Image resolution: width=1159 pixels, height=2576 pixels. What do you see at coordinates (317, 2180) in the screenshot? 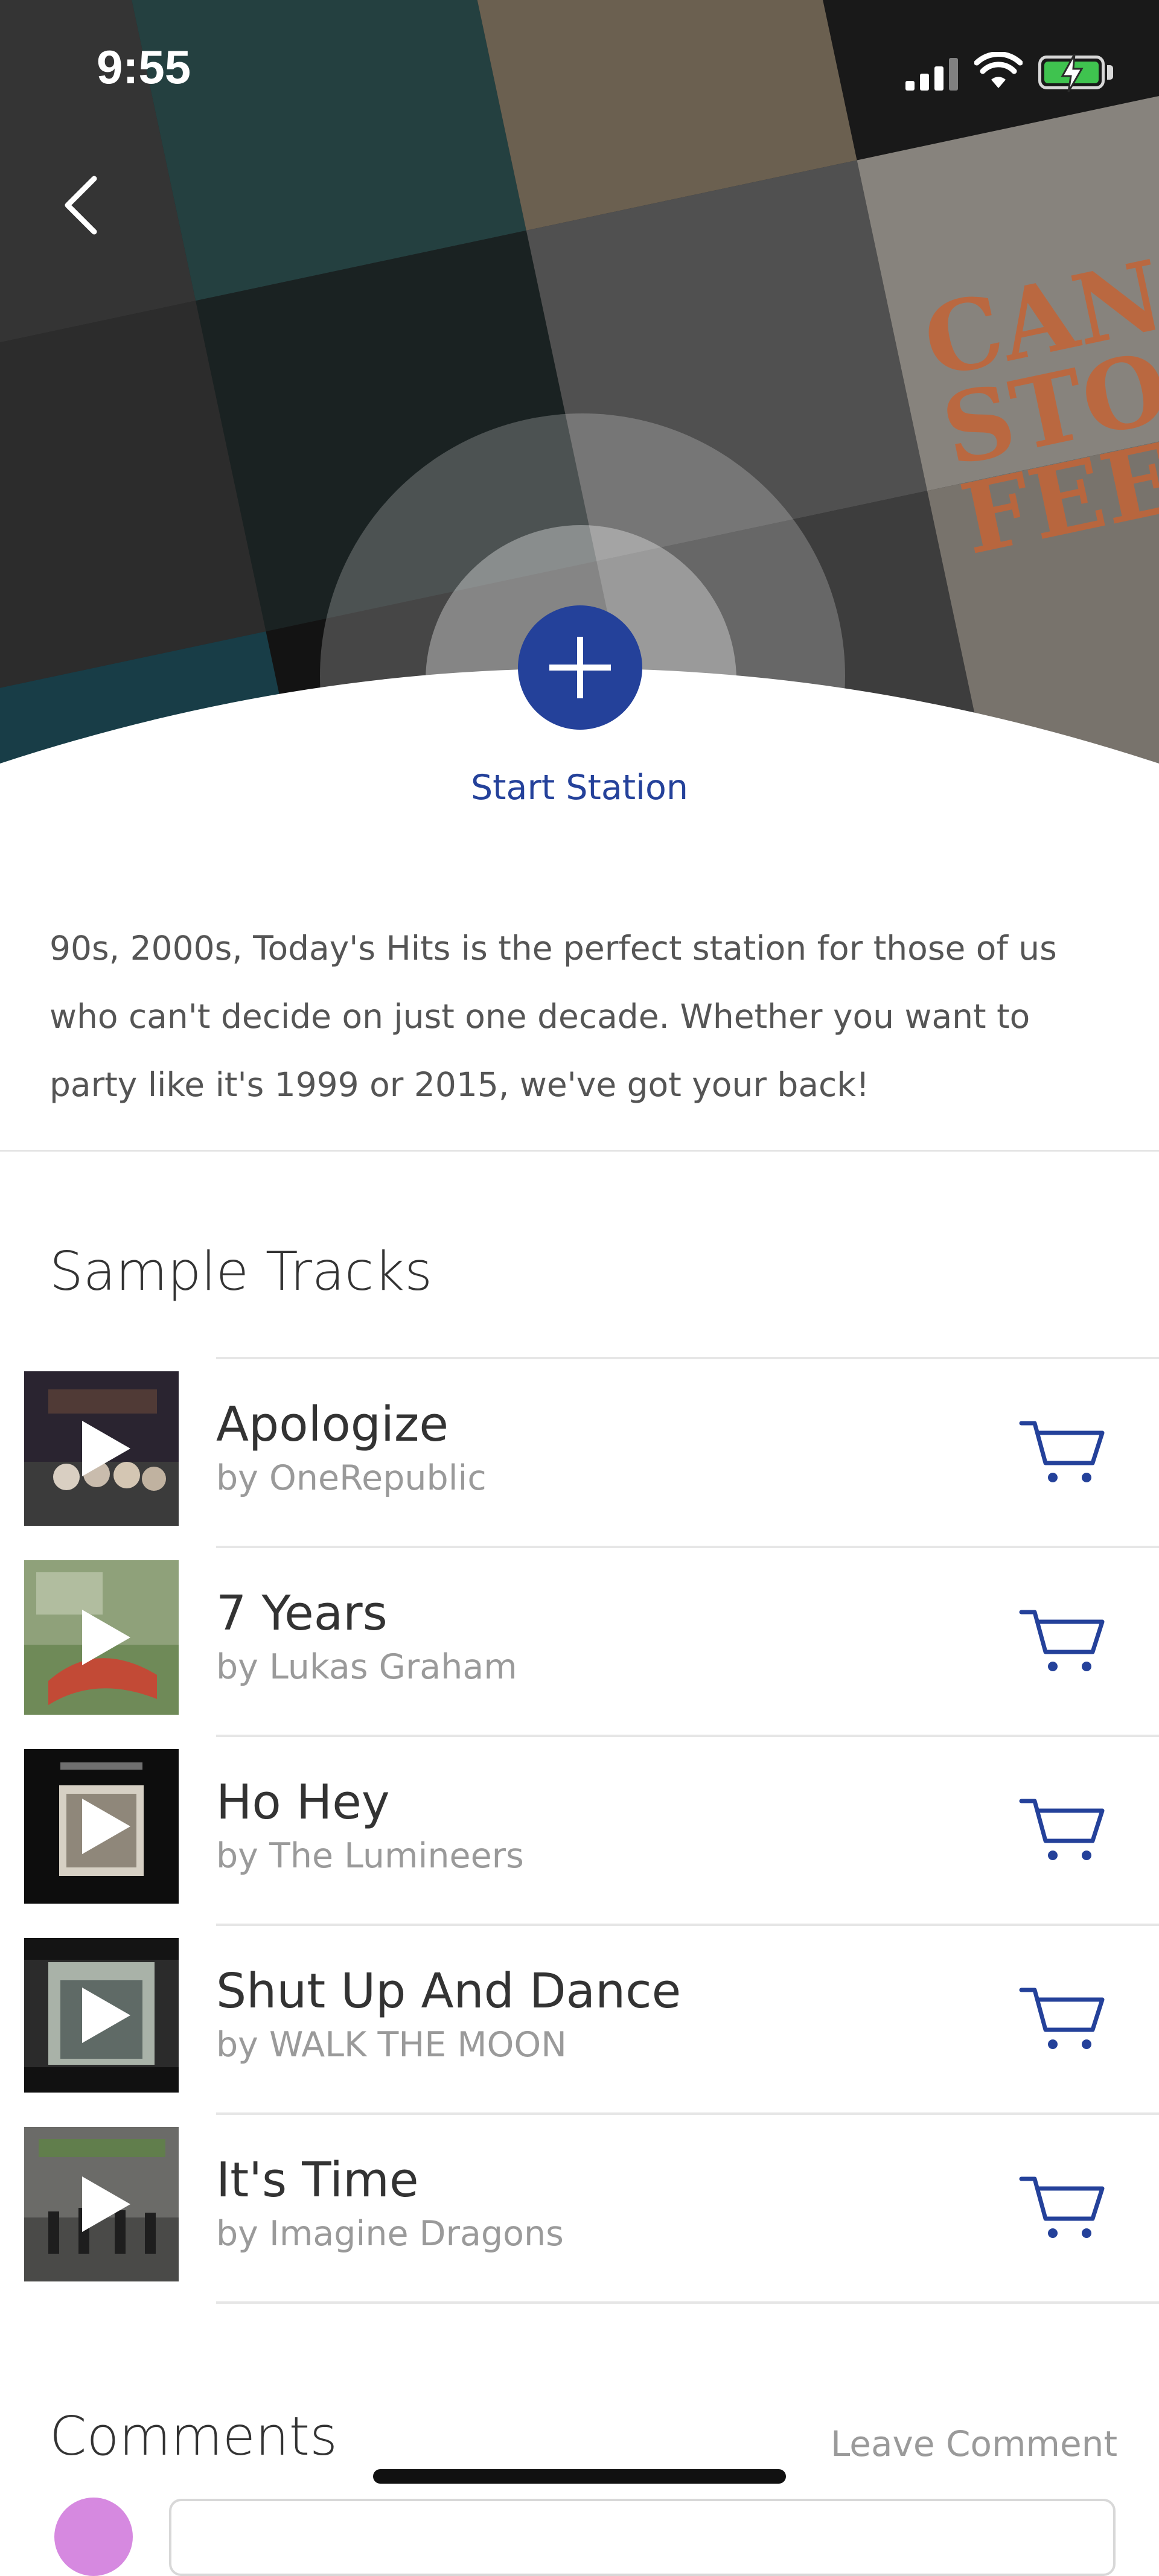
I see `track-title: It's Time` at bounding box center [317, 2180].